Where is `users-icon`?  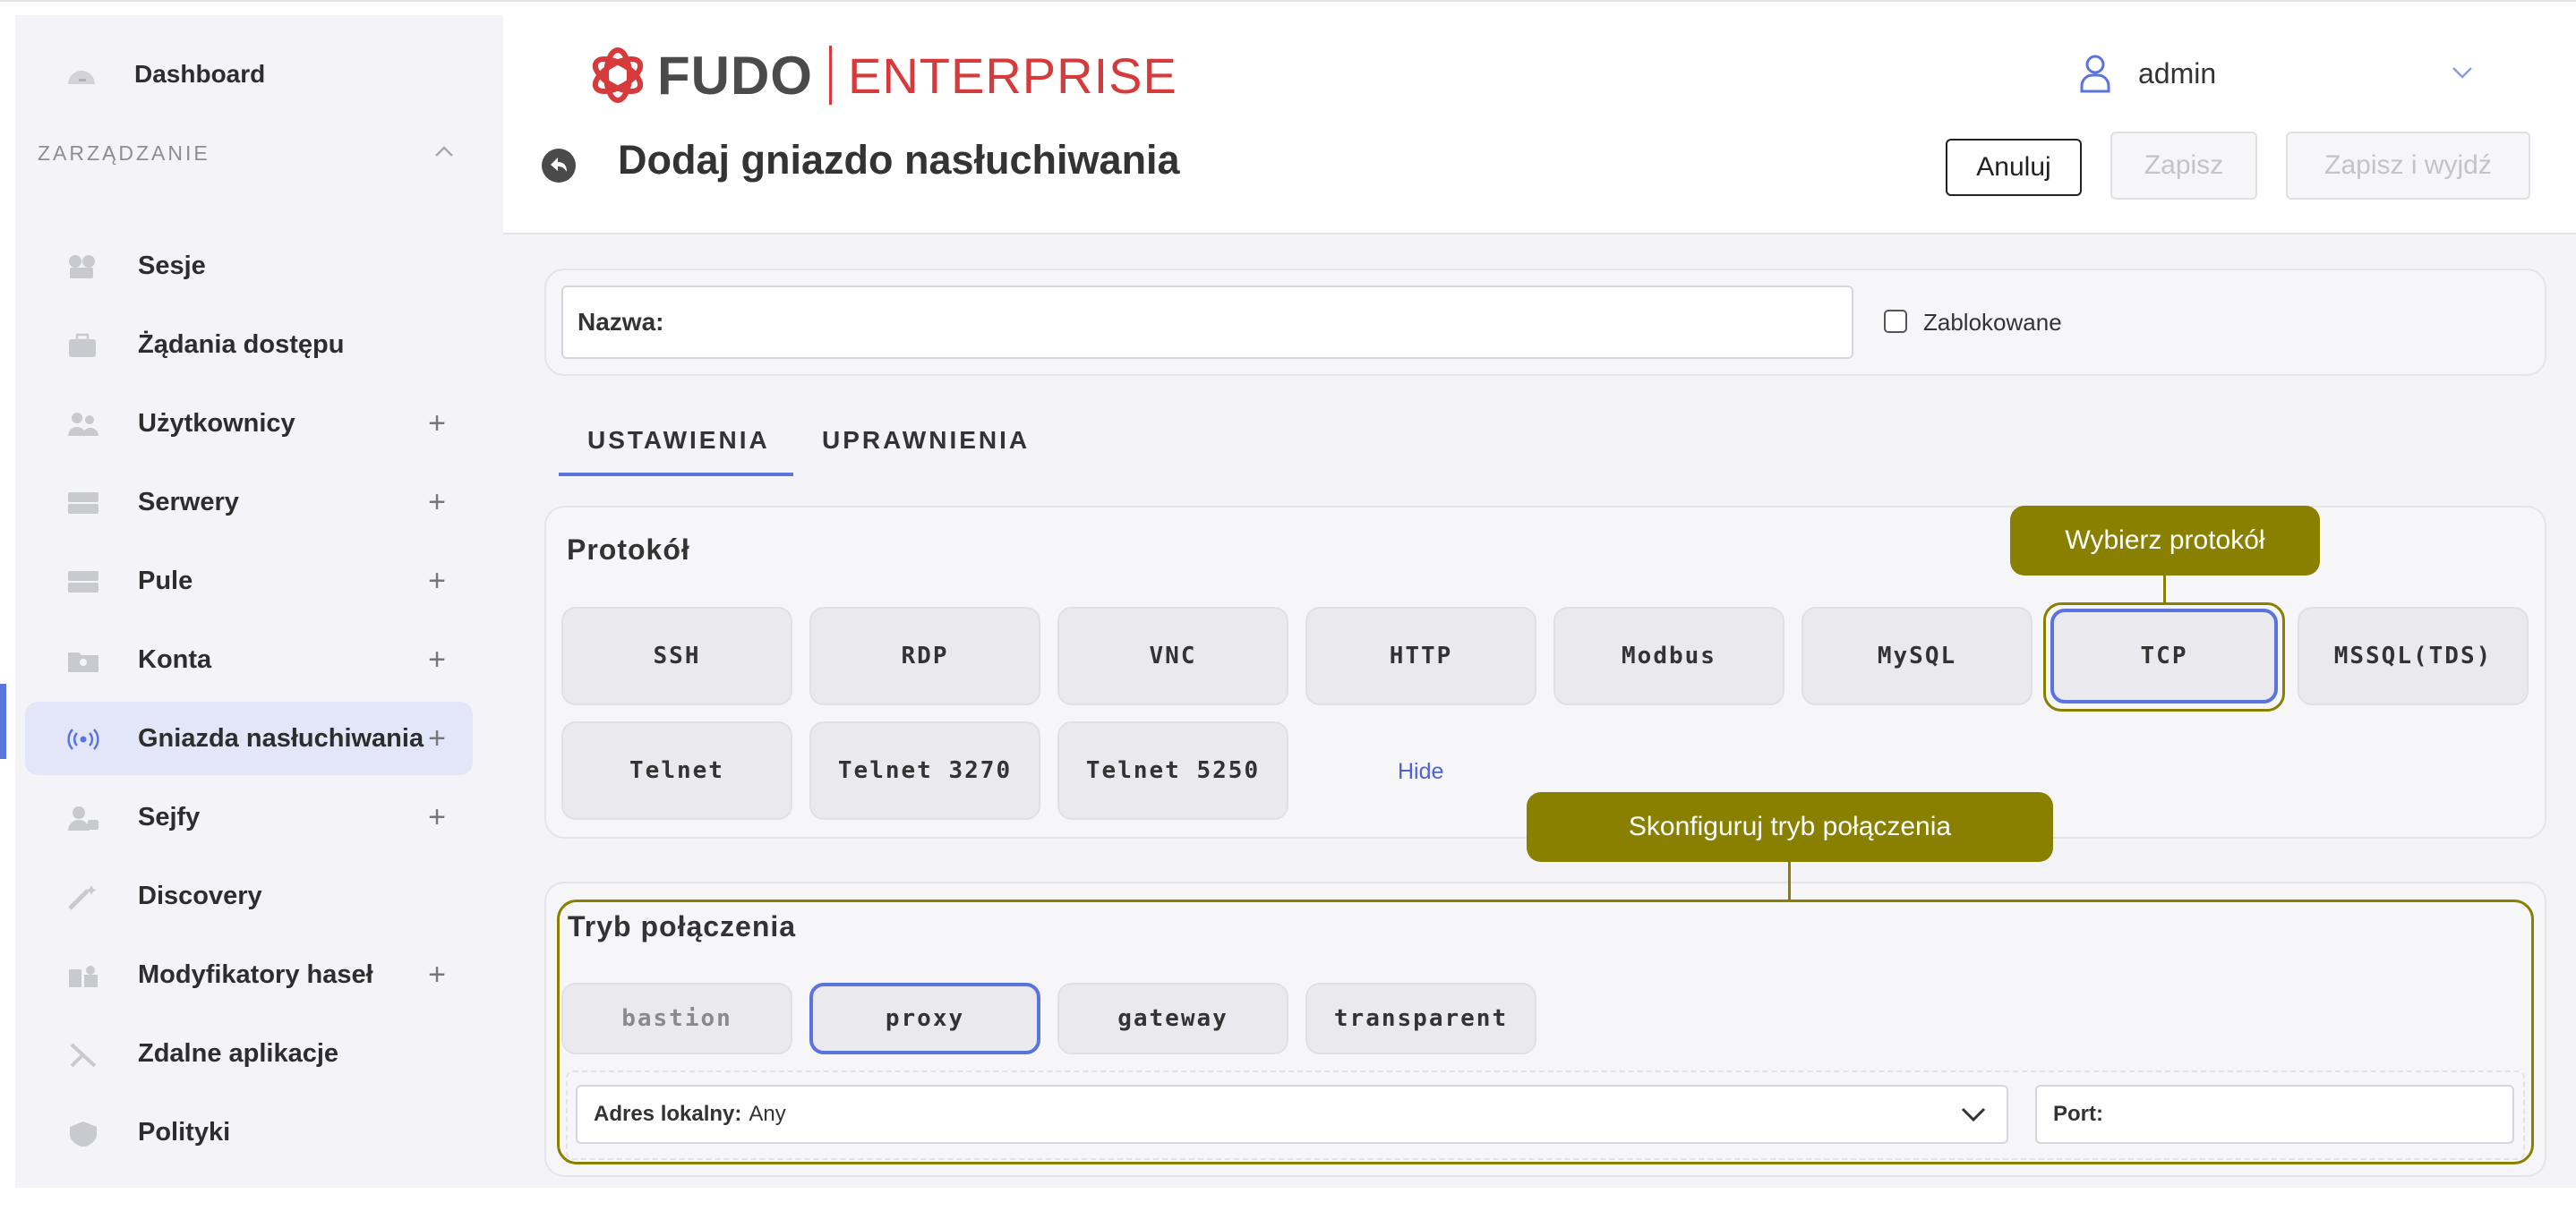
users-icon is located at coordinates (83, 424).